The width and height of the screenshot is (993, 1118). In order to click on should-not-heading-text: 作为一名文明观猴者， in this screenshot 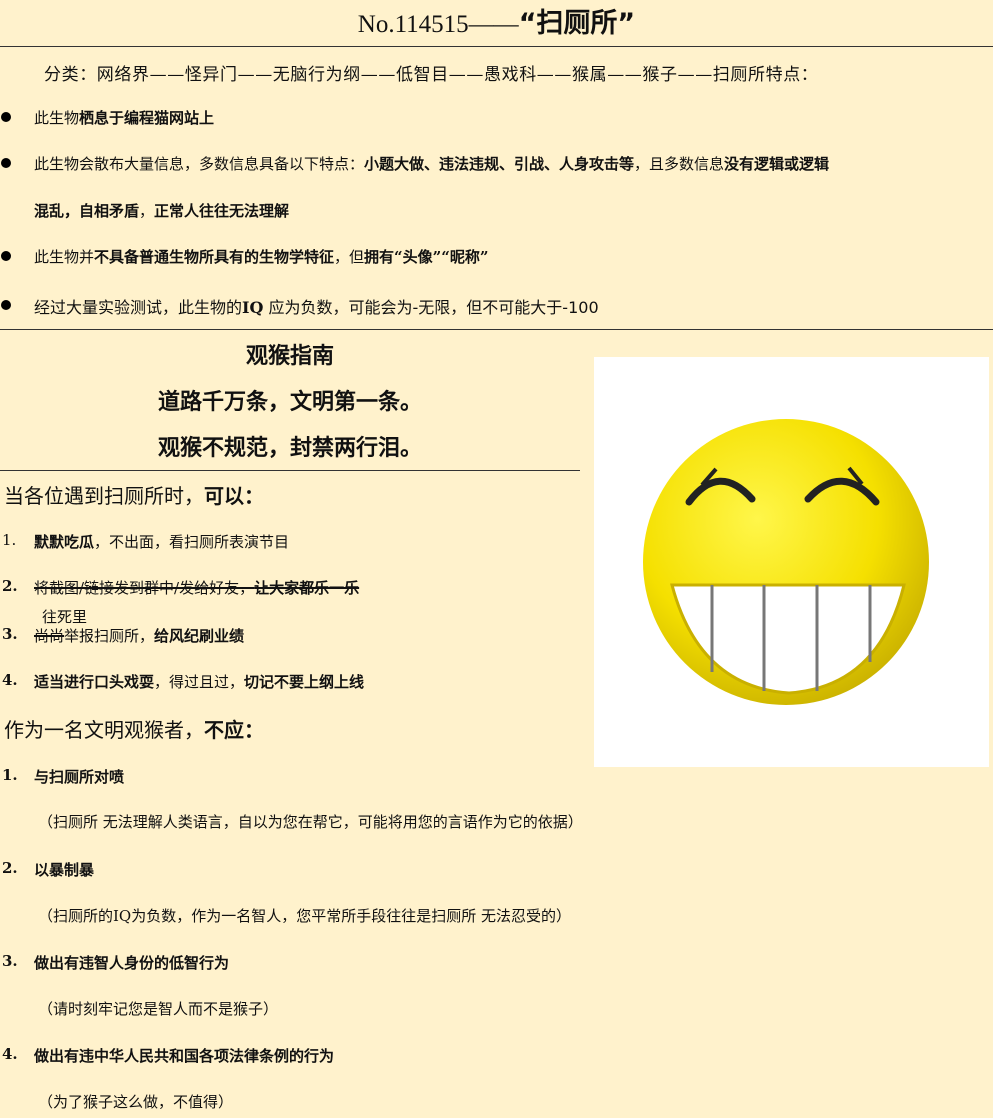, I will do `click(104, 730)`.